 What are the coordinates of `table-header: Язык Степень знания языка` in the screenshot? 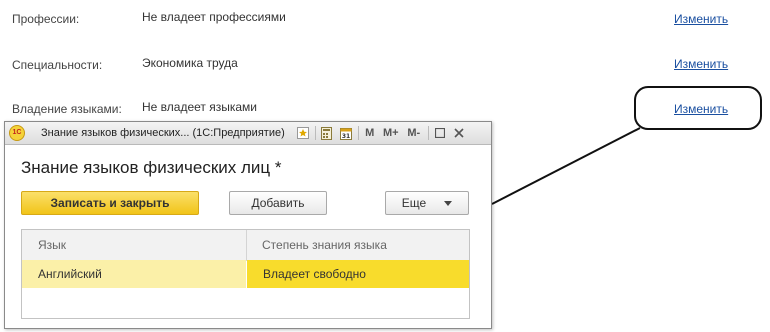 It's located at (245, 245).